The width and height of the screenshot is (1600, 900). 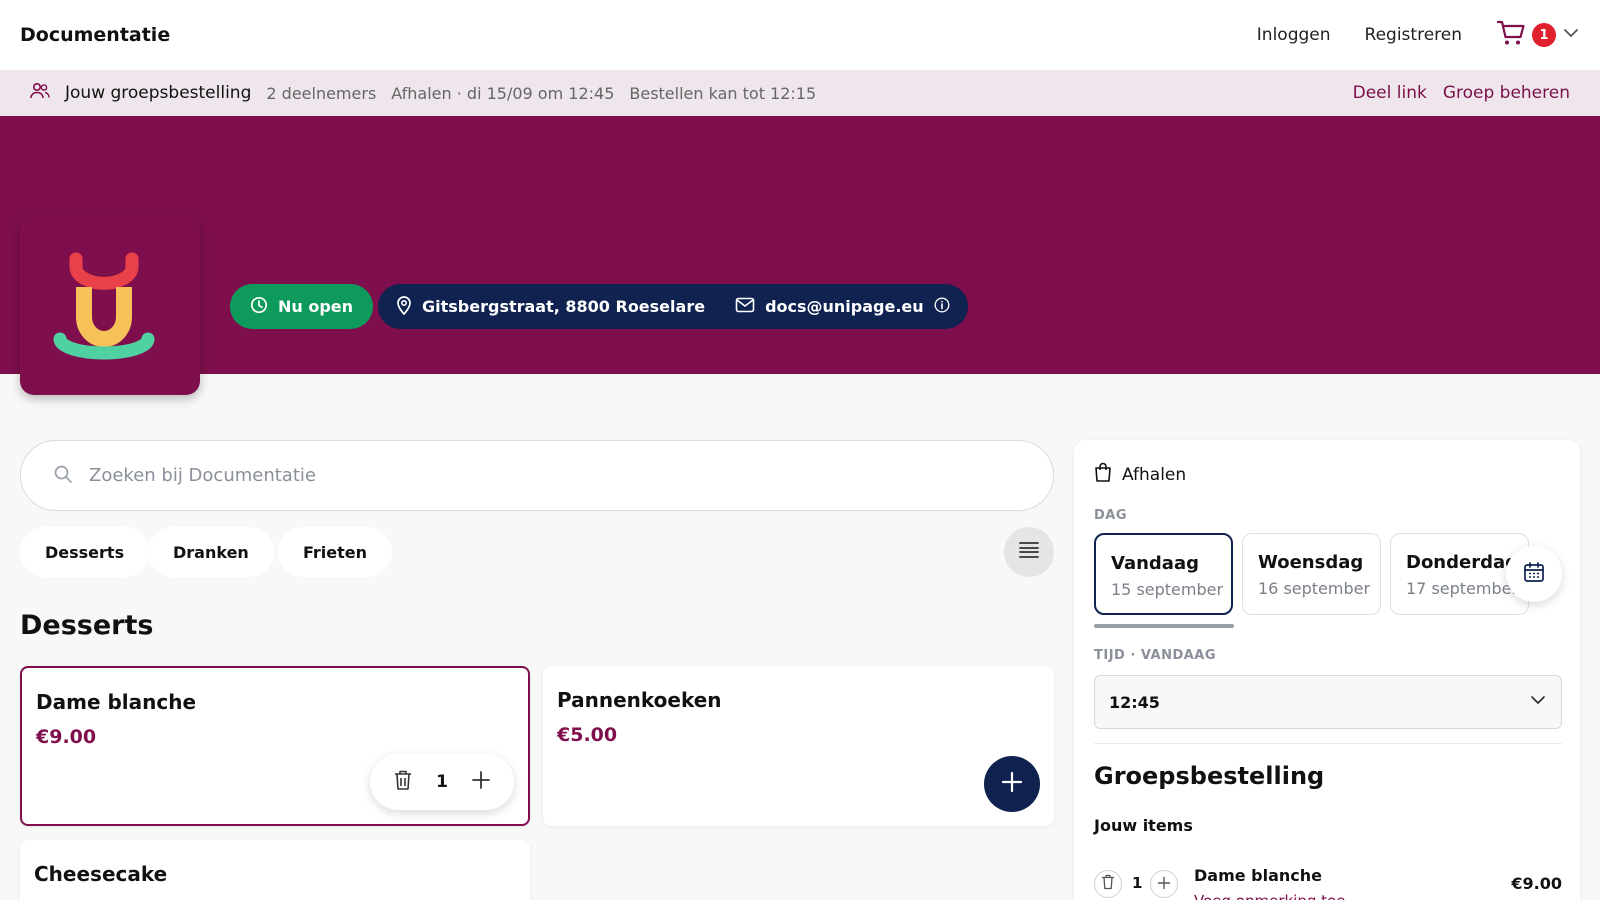 What do you see at coordinates (564, 306) in the screenshot?
I see `address-text: Gitsbergstraat, 8800 Roeselare` at bounding box center [564, 306].